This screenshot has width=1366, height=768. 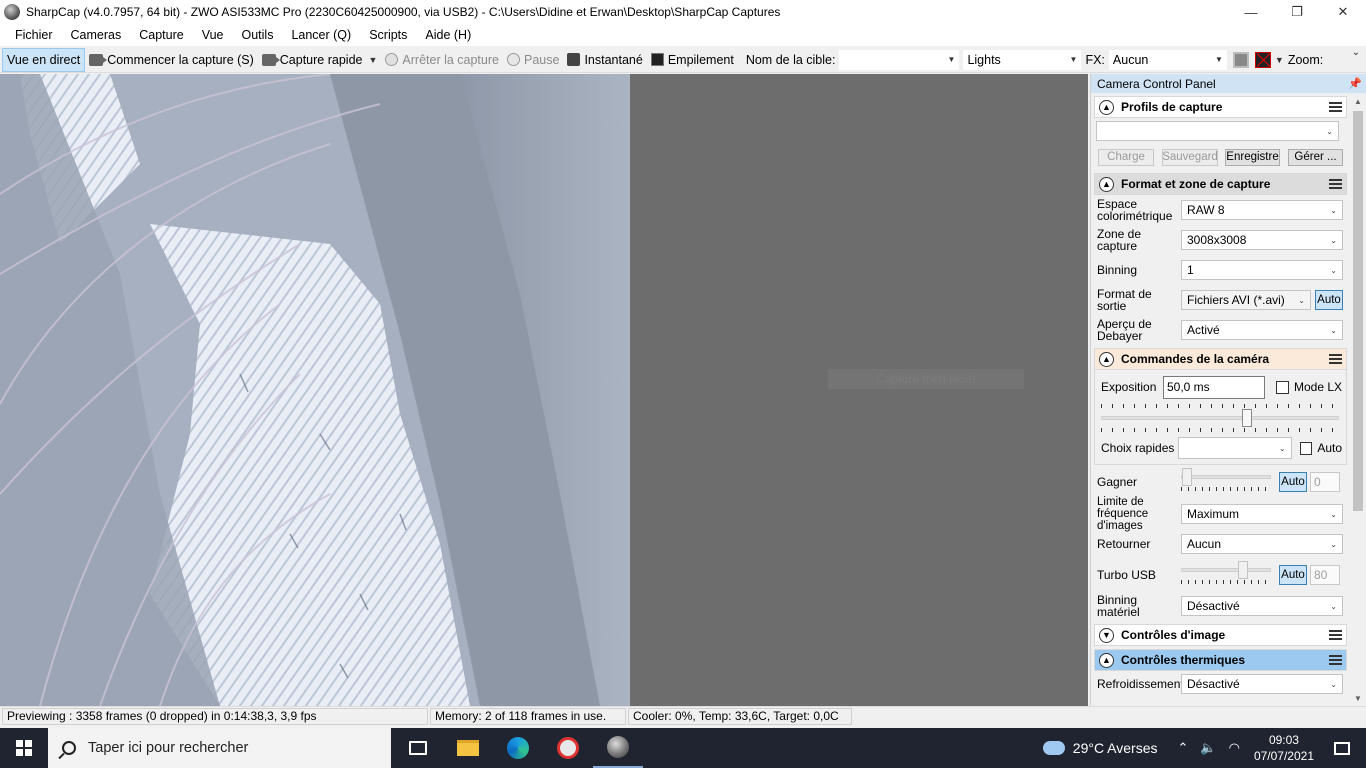 I want to click on start-capture-button: Commencer la capture (S), so click(x=171, y=60).